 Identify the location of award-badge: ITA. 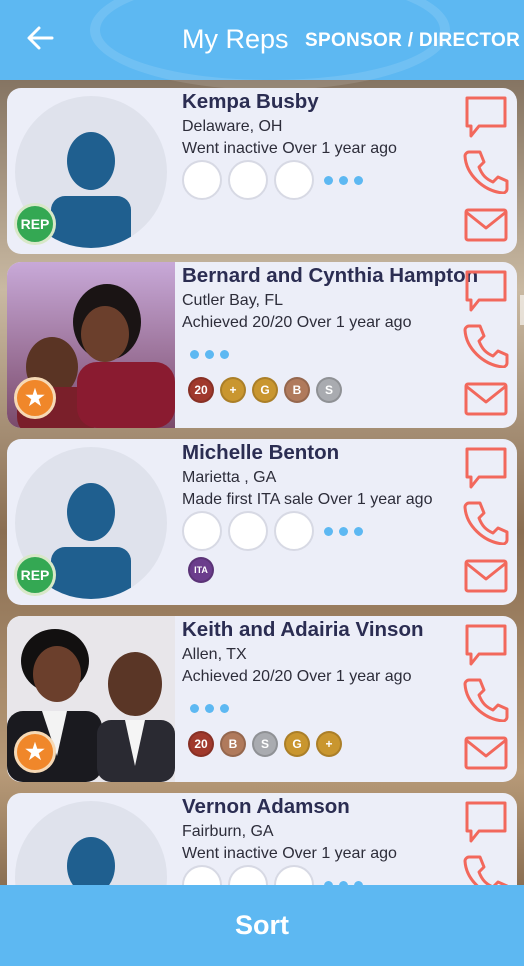
(201, 570).